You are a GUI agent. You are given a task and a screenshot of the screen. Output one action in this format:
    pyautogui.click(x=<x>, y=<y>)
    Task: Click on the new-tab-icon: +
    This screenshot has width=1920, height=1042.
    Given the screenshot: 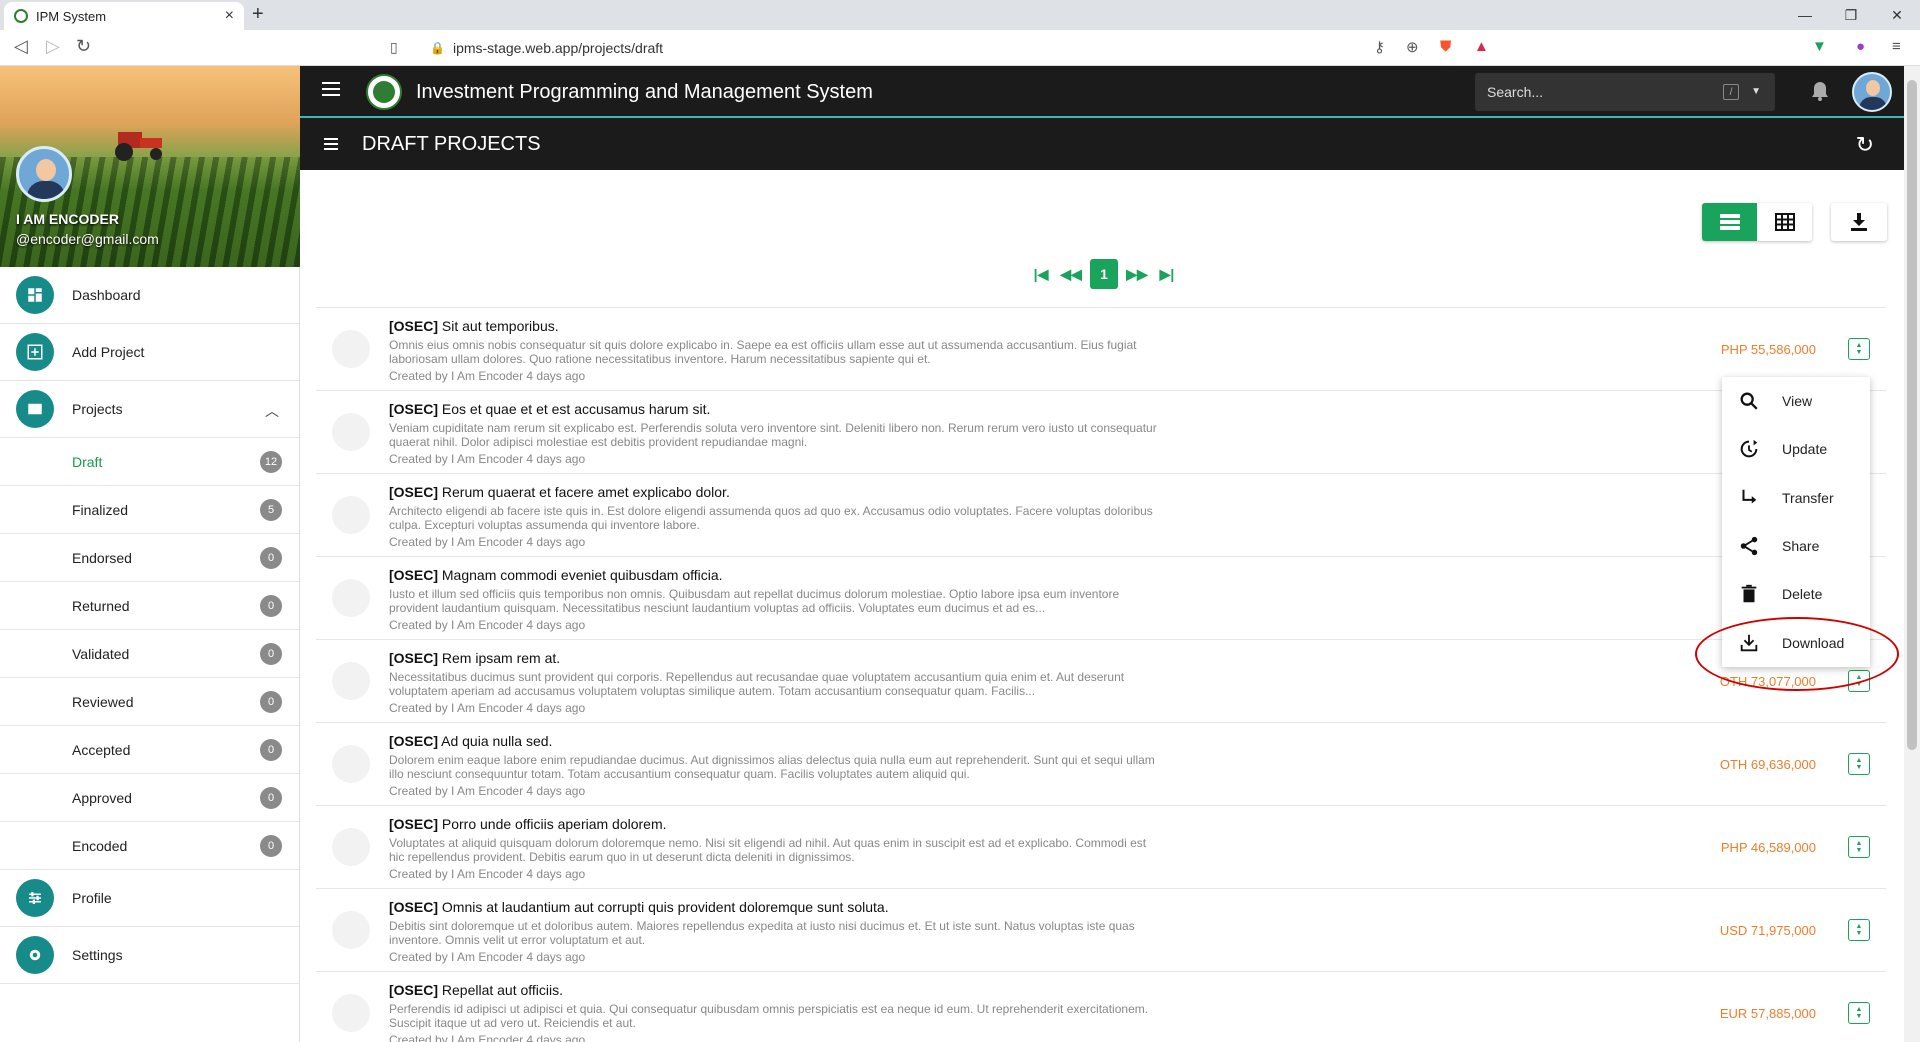 What is the action you would take?
    pyautogui.click(x=258, y=14)
    